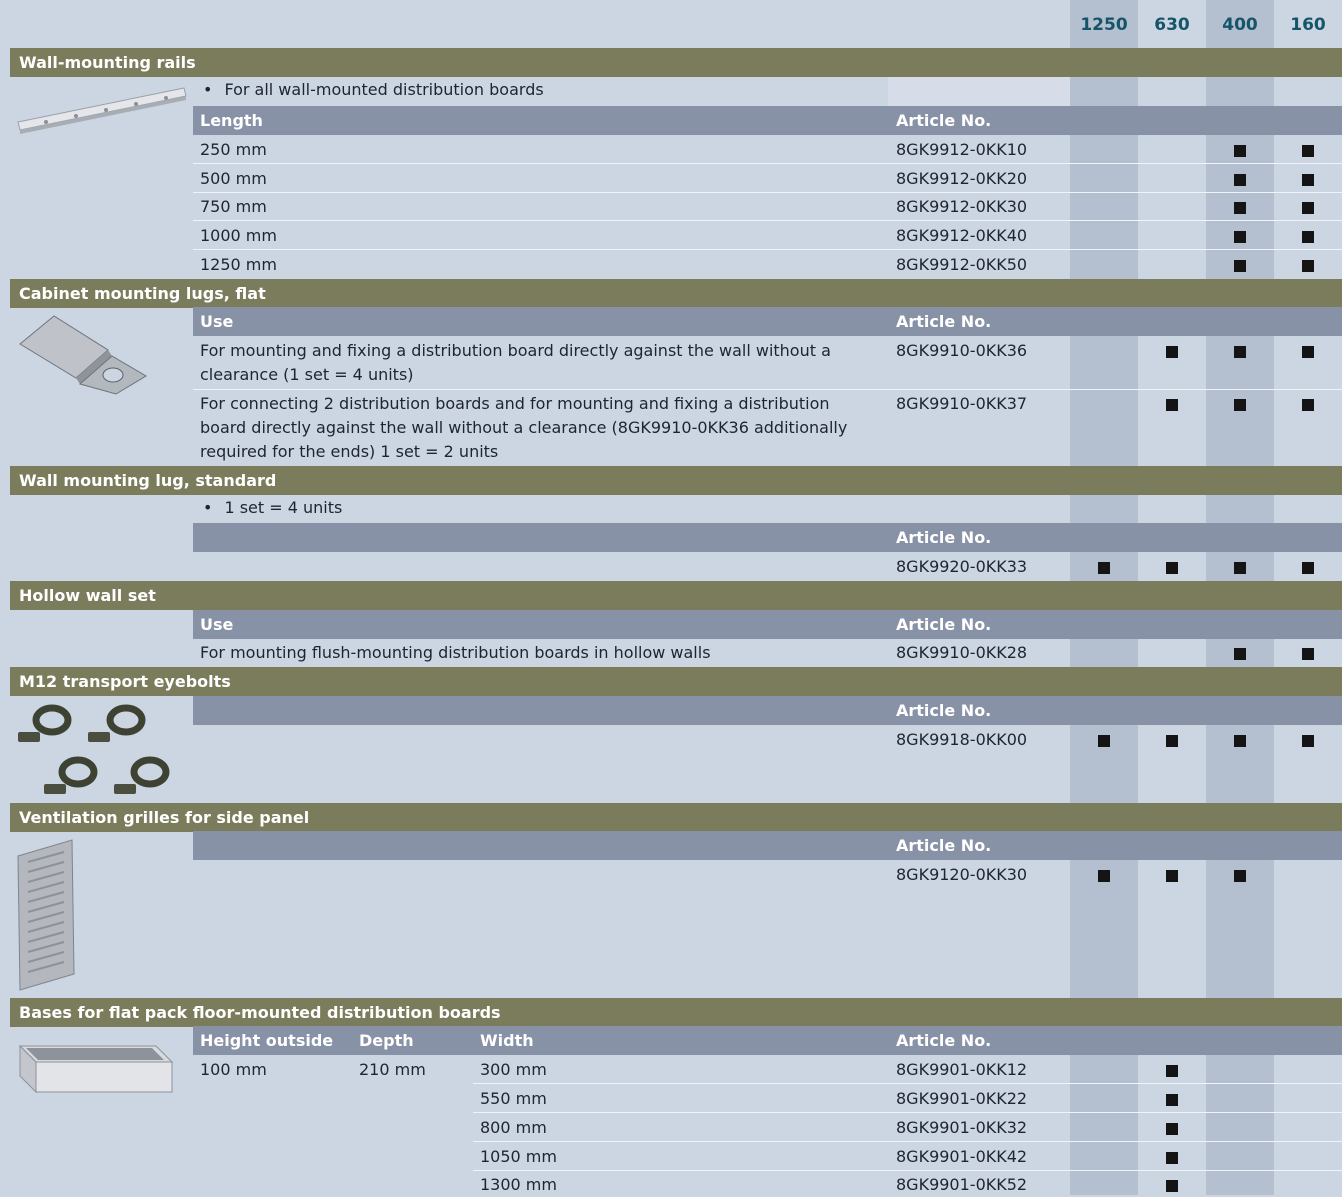 This screenshot has height=1197, width=1342. Describe the element at coordinates (1172, 25) in the screenshot. I see `column-header-630: 630` at that location.